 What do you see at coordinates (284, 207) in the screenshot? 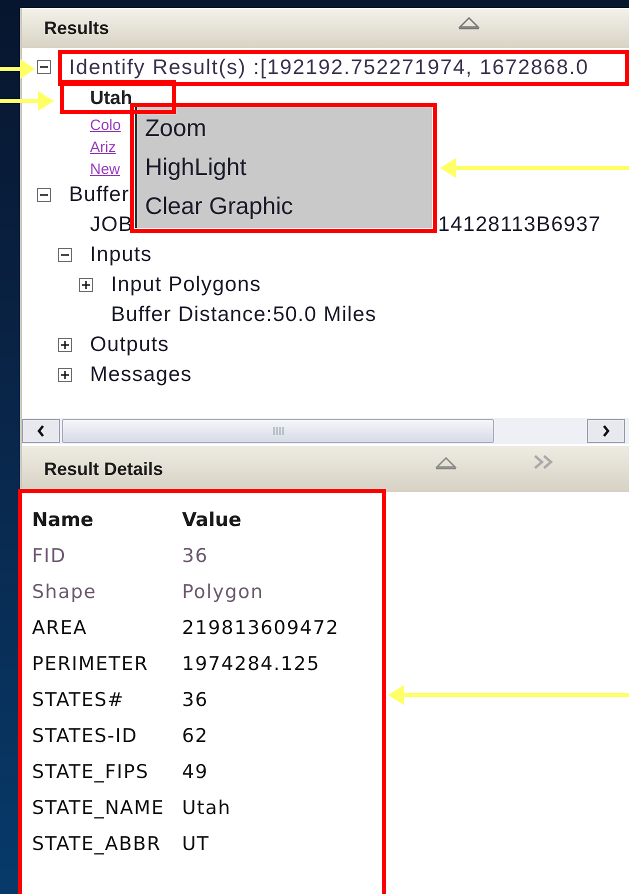
I see `menu-item: Clear Graphic` at bounding box center [284, 207].